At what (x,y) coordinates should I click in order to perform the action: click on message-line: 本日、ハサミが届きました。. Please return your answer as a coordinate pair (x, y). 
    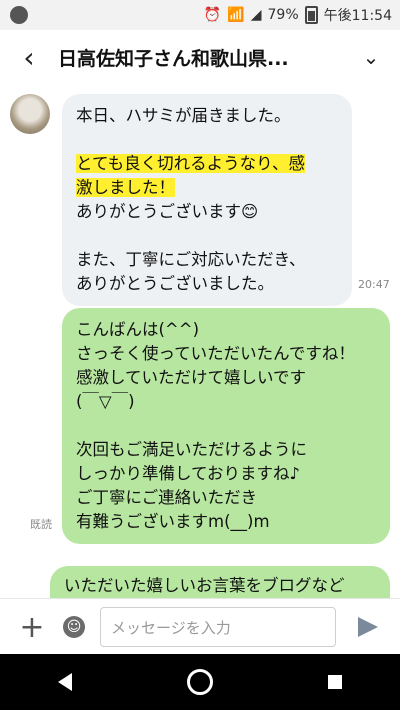
    Looking at the image, I should click on (183, 115).